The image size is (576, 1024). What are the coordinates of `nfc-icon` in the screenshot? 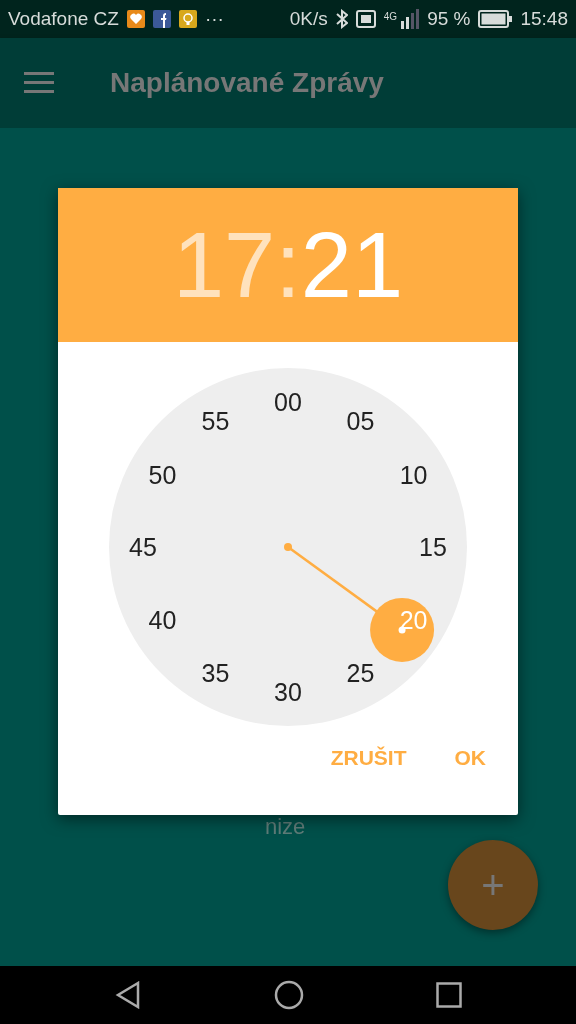 It's located at (365, 19).